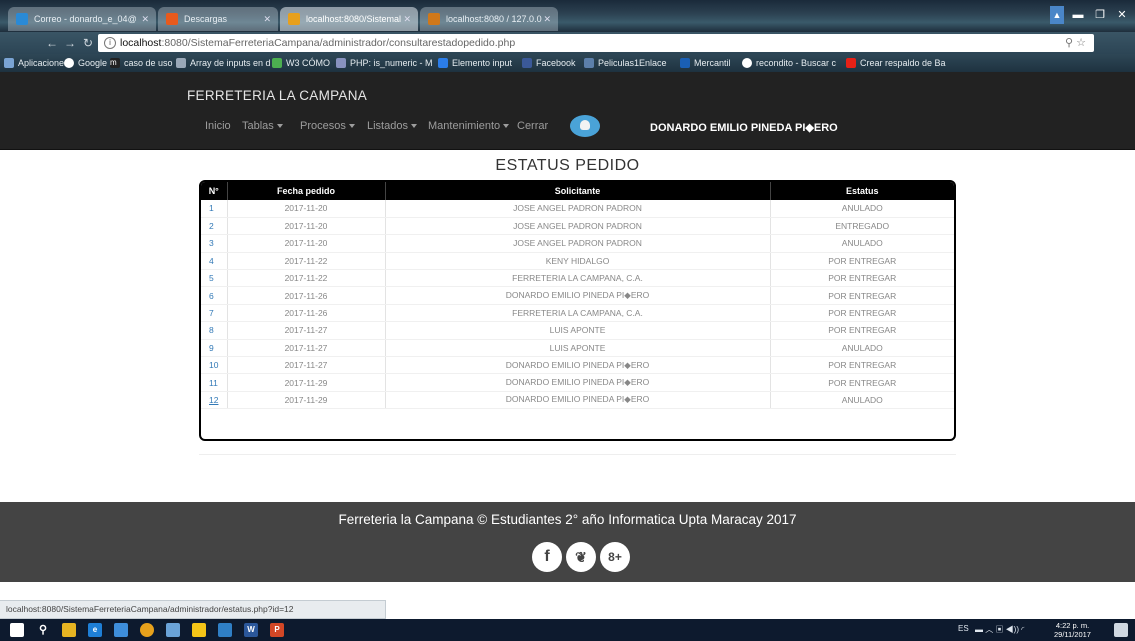 The height and width of the screenshot is (641, 1135). What do you see at coordinates (305, 382) in the screenshot?
I see `fecha-cell: 2017-11-29` at bounding box center [305, 382].